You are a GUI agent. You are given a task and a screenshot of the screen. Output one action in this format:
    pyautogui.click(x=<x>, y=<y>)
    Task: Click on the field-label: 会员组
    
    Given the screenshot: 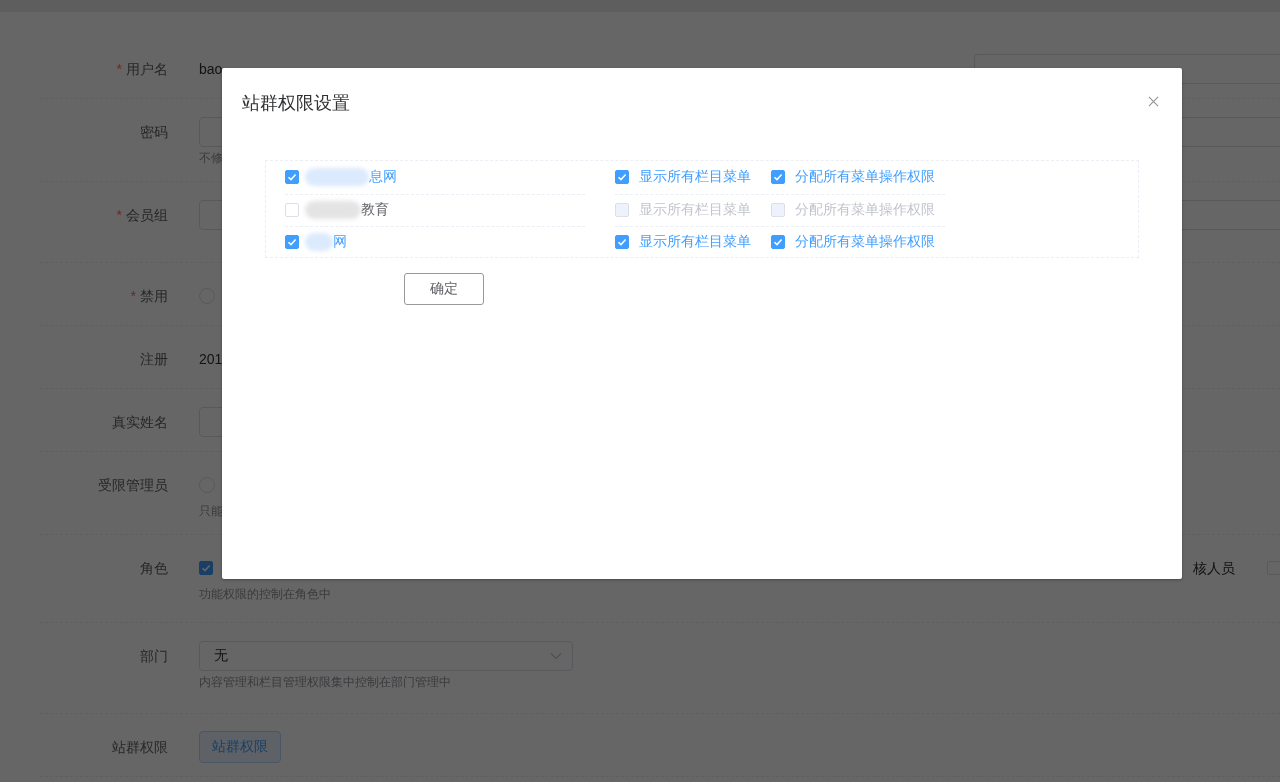 What is the action you would take?
    pyautogui.click(x=147, y=215)
    